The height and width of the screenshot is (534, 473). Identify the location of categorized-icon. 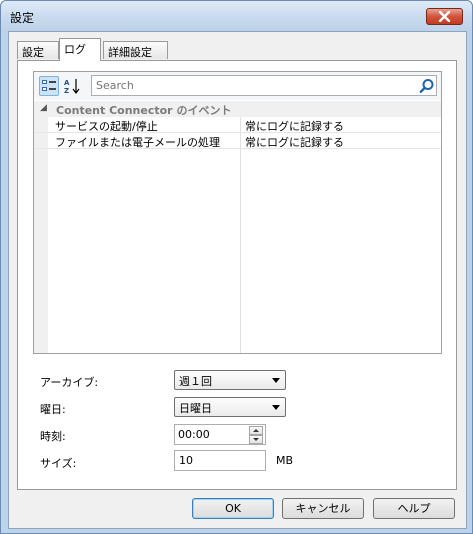
(49, 85).